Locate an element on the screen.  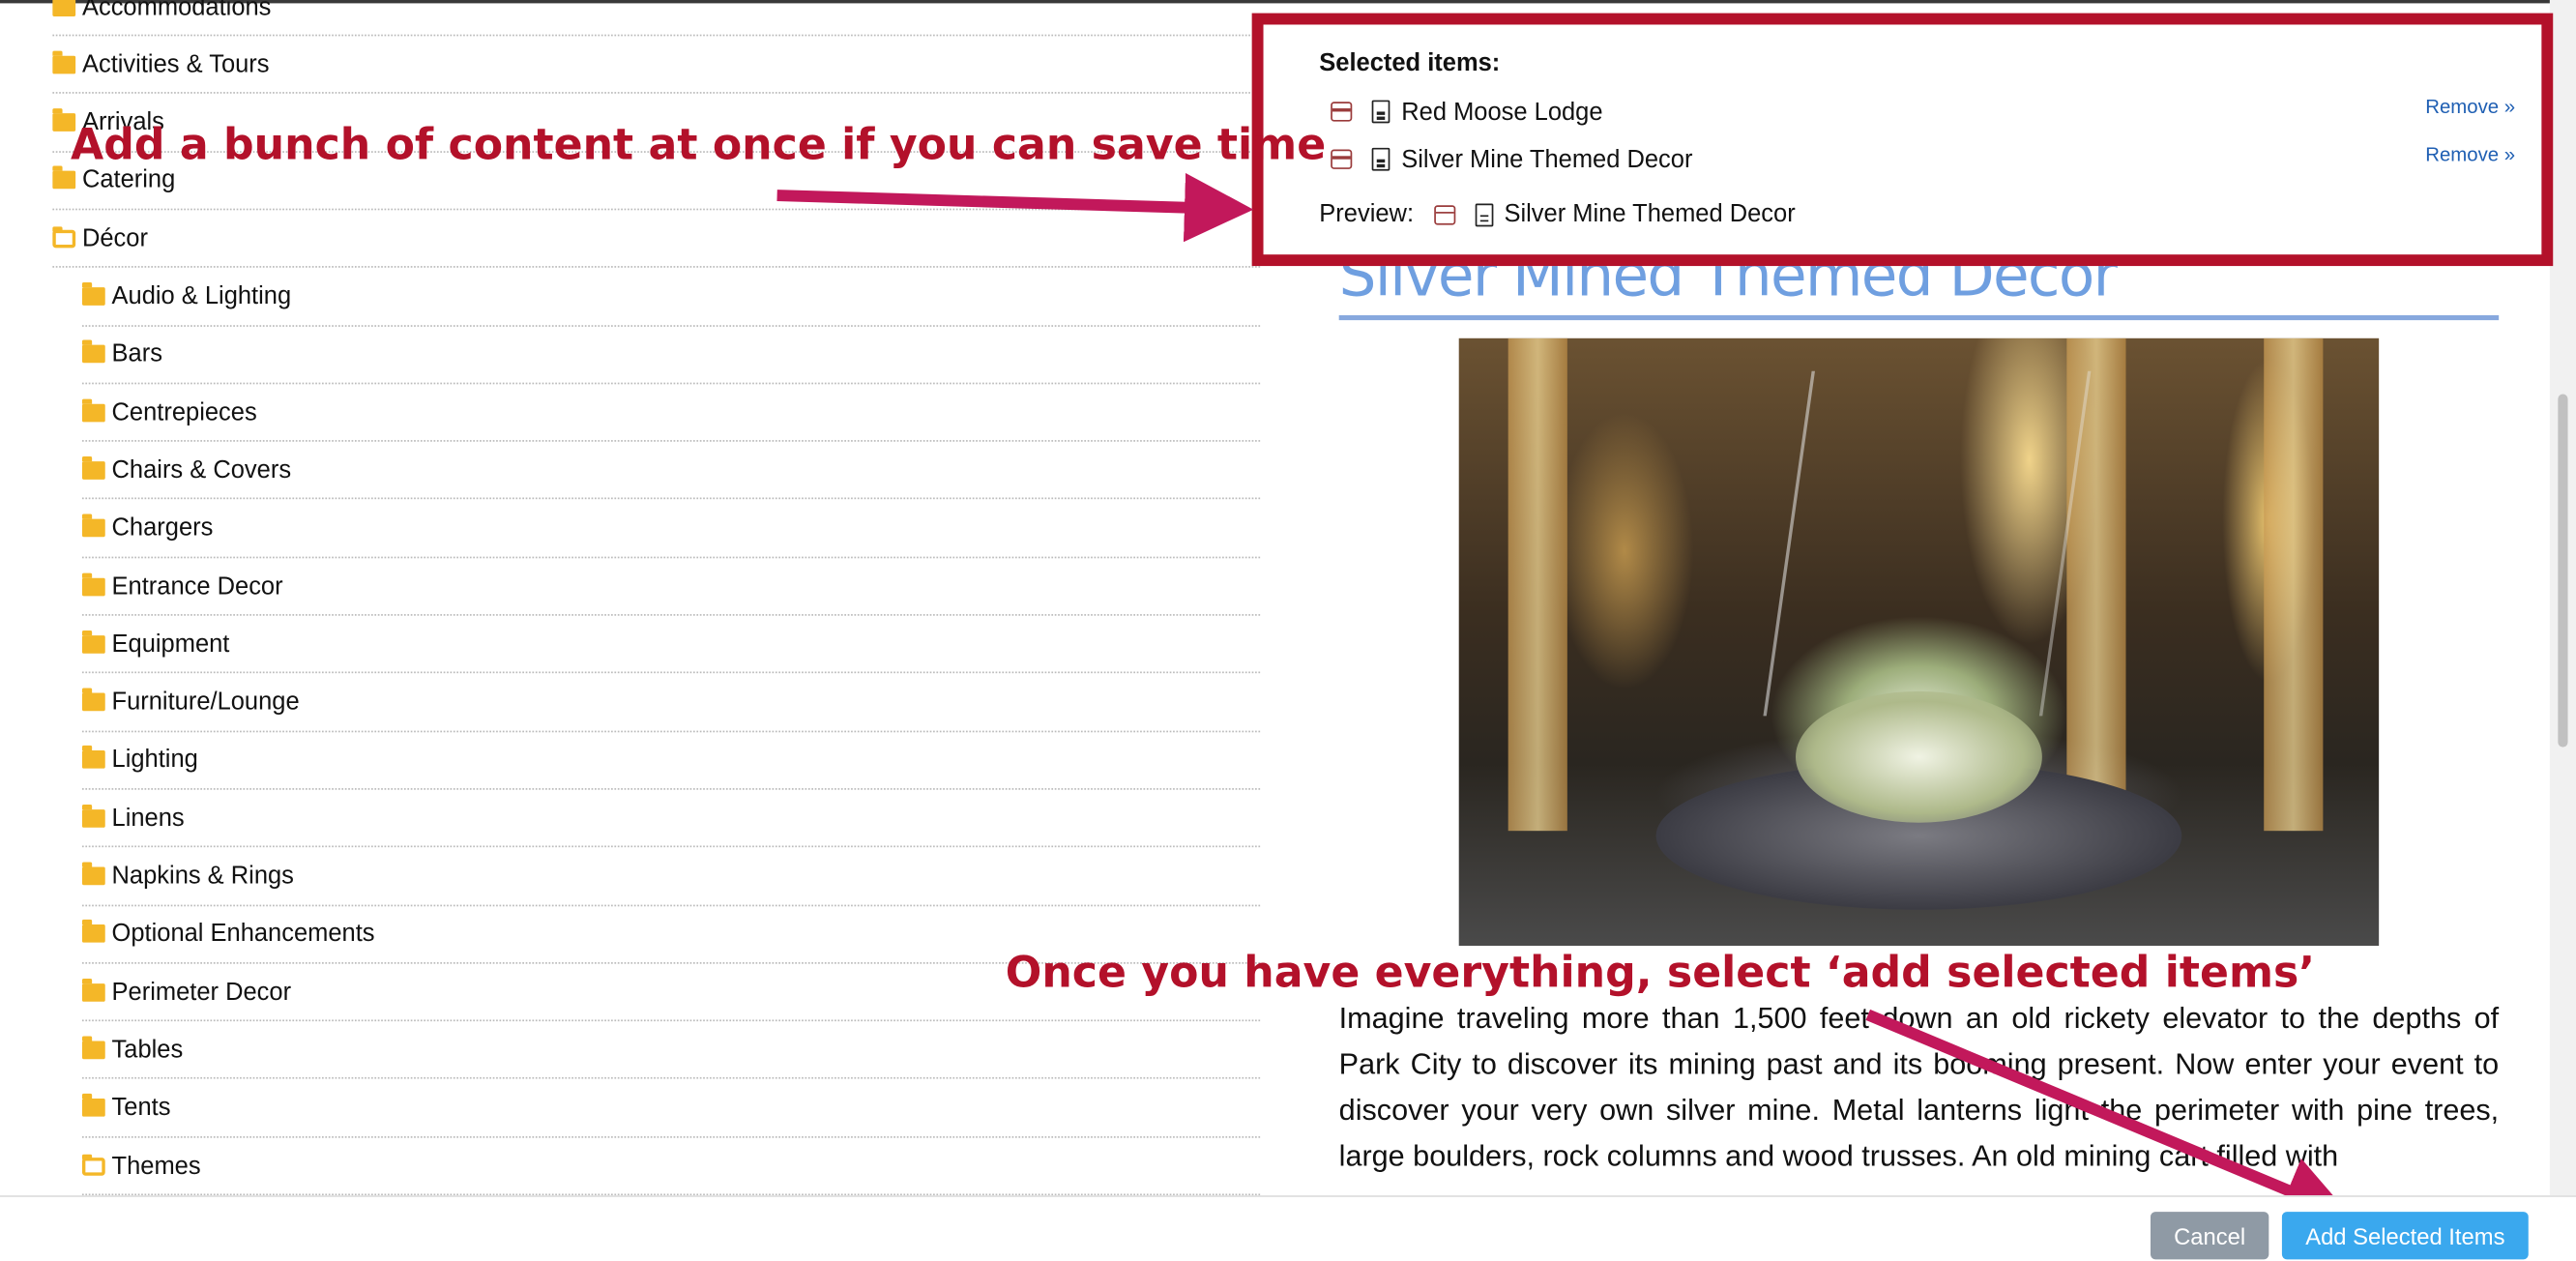
selected-item: Silver Mine Themed Decor is located at coordinates (1511, 160).